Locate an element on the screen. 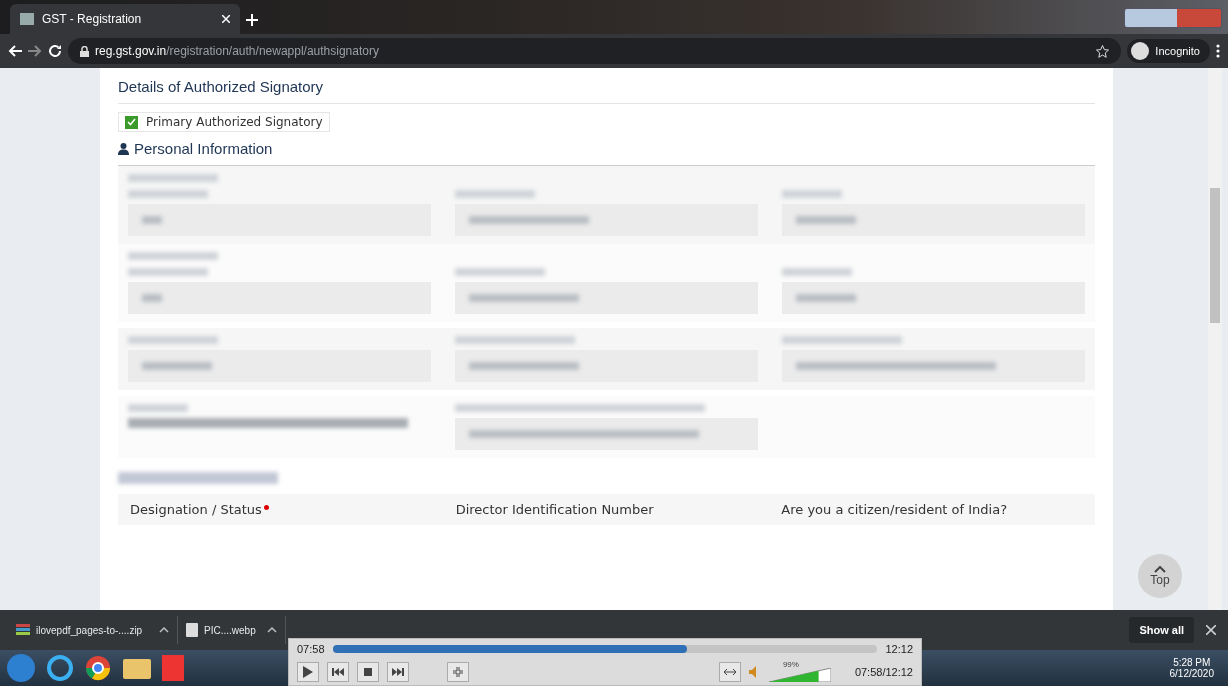 This screenshot has height=686, width=1228. reload-icon is located at coordinates (55, 51).